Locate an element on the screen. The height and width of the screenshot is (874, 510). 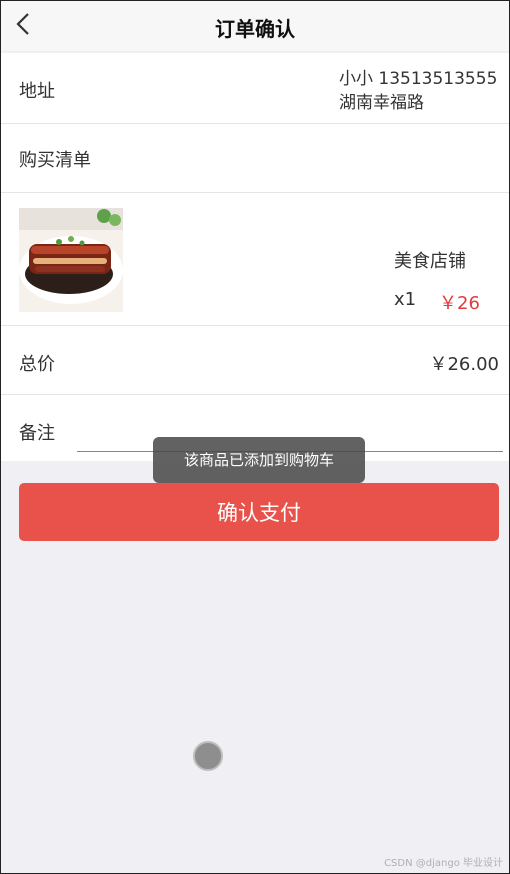
watermark: CSDN @django 毕业设计 is located at coordinates (443, 863).